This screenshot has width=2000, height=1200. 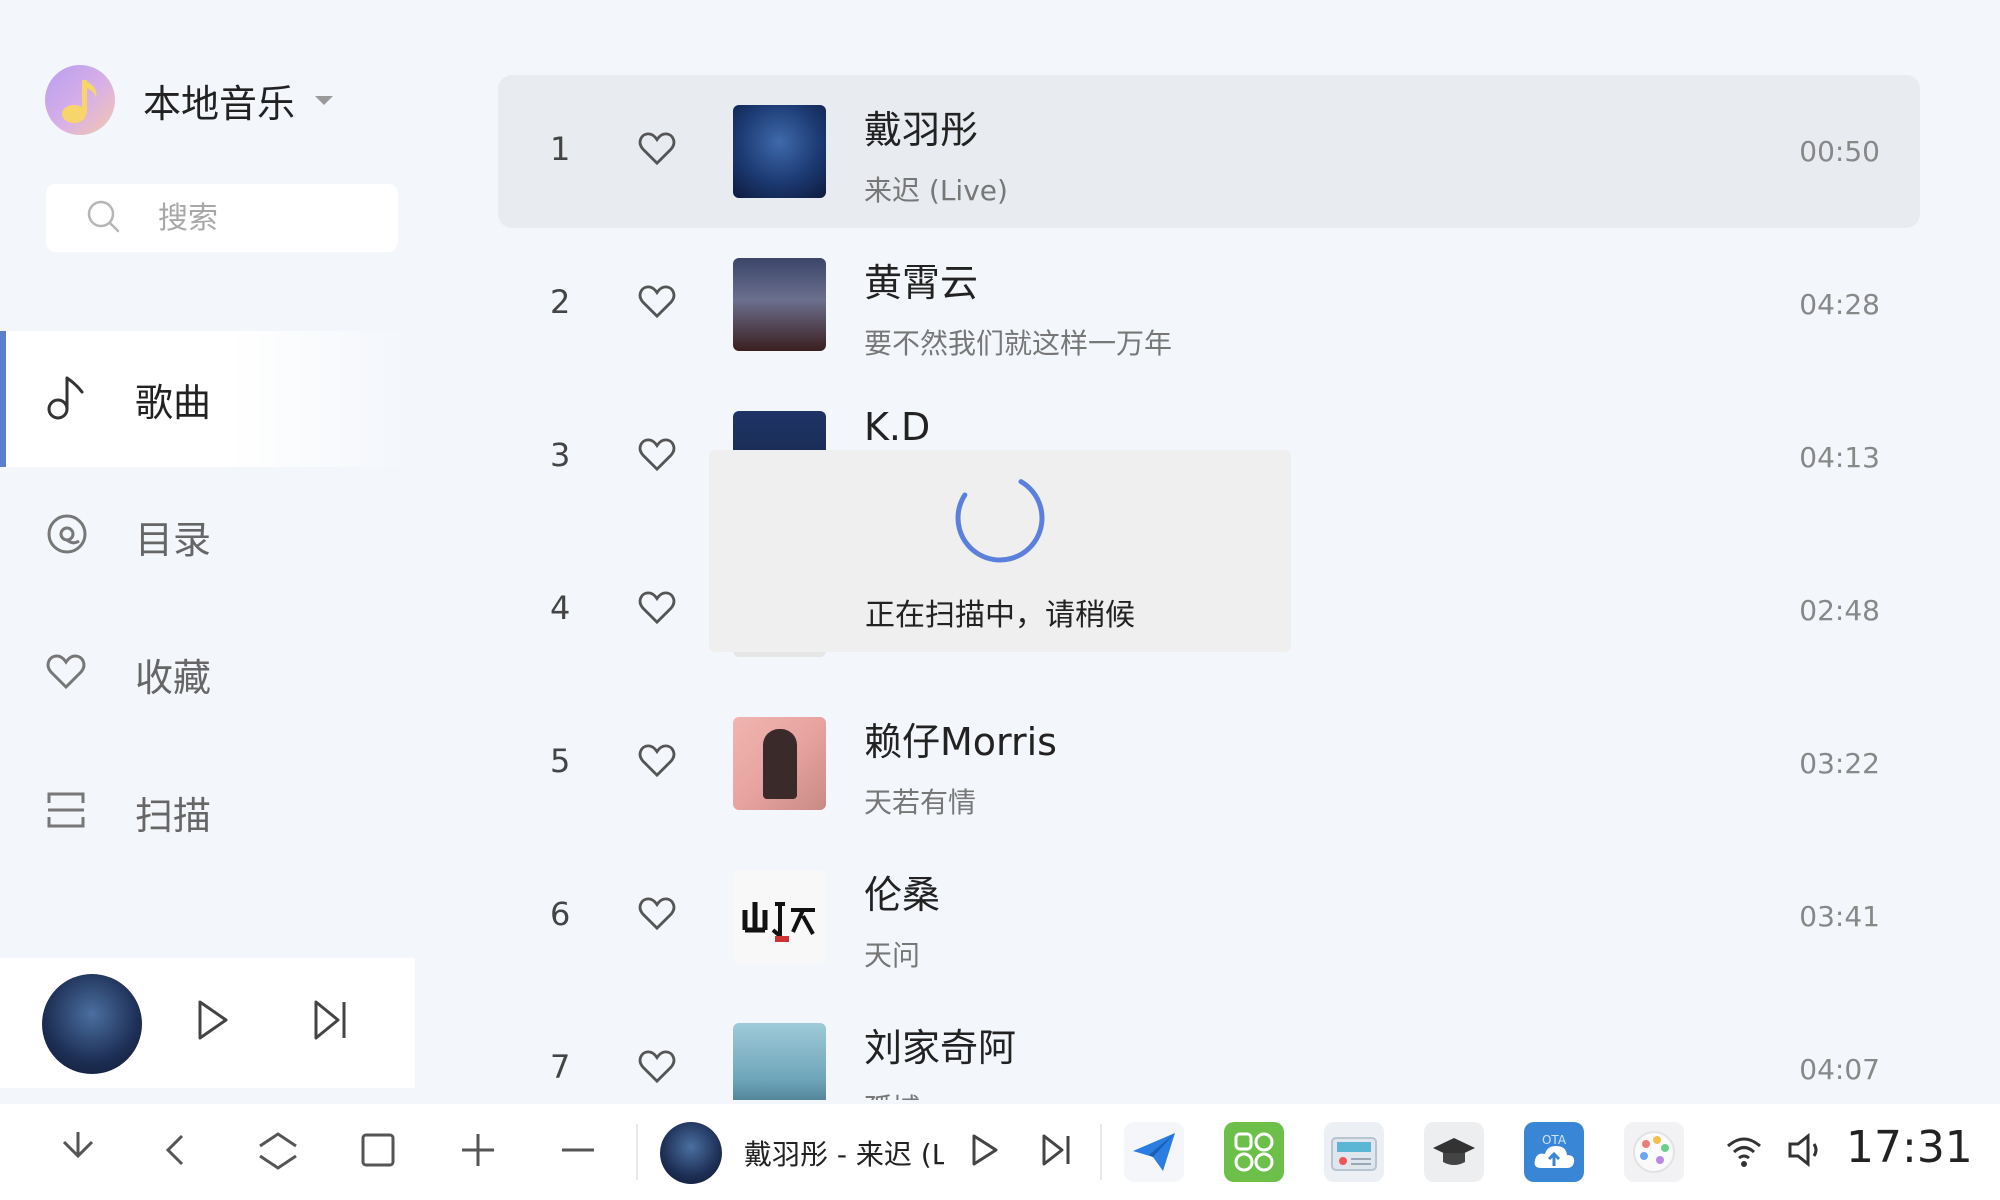 What do you see at coordinates (897, 427) in the screenshot?
I see `song-artist: K.D` at bounding box center [897, 427].